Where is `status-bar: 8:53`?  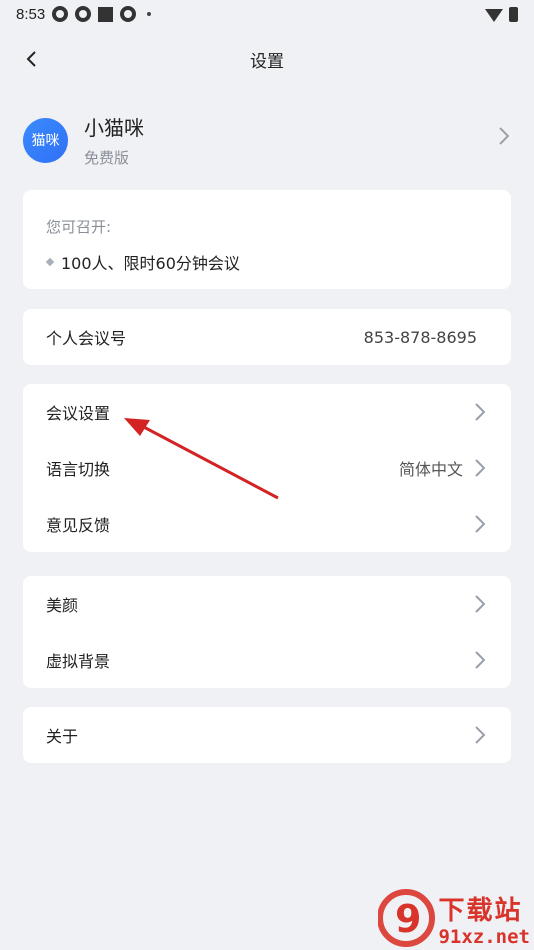 status-bar: 8:53 is located at coordinates (267, 14).